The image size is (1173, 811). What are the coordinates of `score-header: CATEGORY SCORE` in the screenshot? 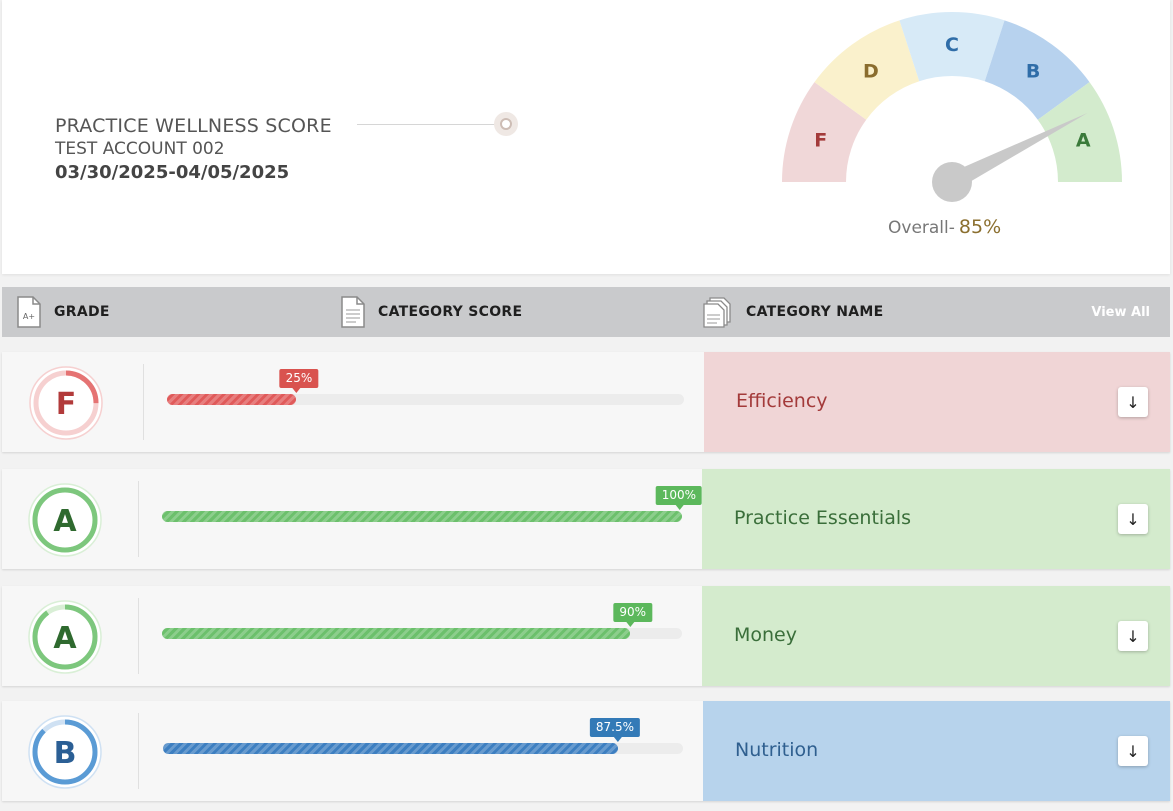 It's located at (431, 312).